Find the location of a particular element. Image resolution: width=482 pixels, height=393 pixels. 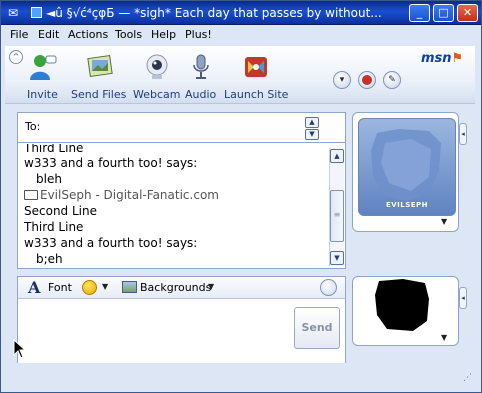

menu-edit: Edit is located at coordinates (48, 35).